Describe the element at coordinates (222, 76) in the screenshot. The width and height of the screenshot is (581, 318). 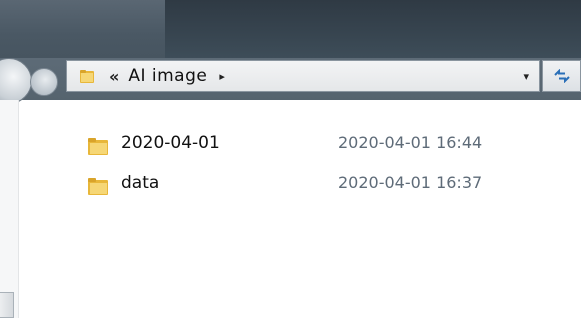
I see `breadcrumb-arrow-icon: ▸` at that location.